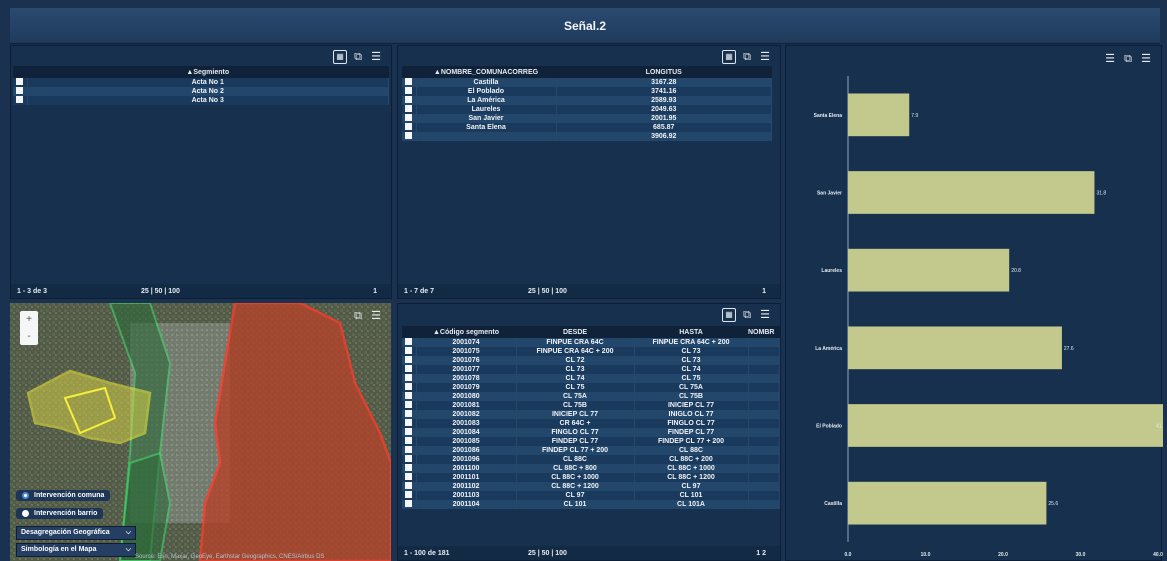 Image resolution: width=1167 pixels, height=561 pixels. I want to click on zoom-out-button: -, so click(28, 336).